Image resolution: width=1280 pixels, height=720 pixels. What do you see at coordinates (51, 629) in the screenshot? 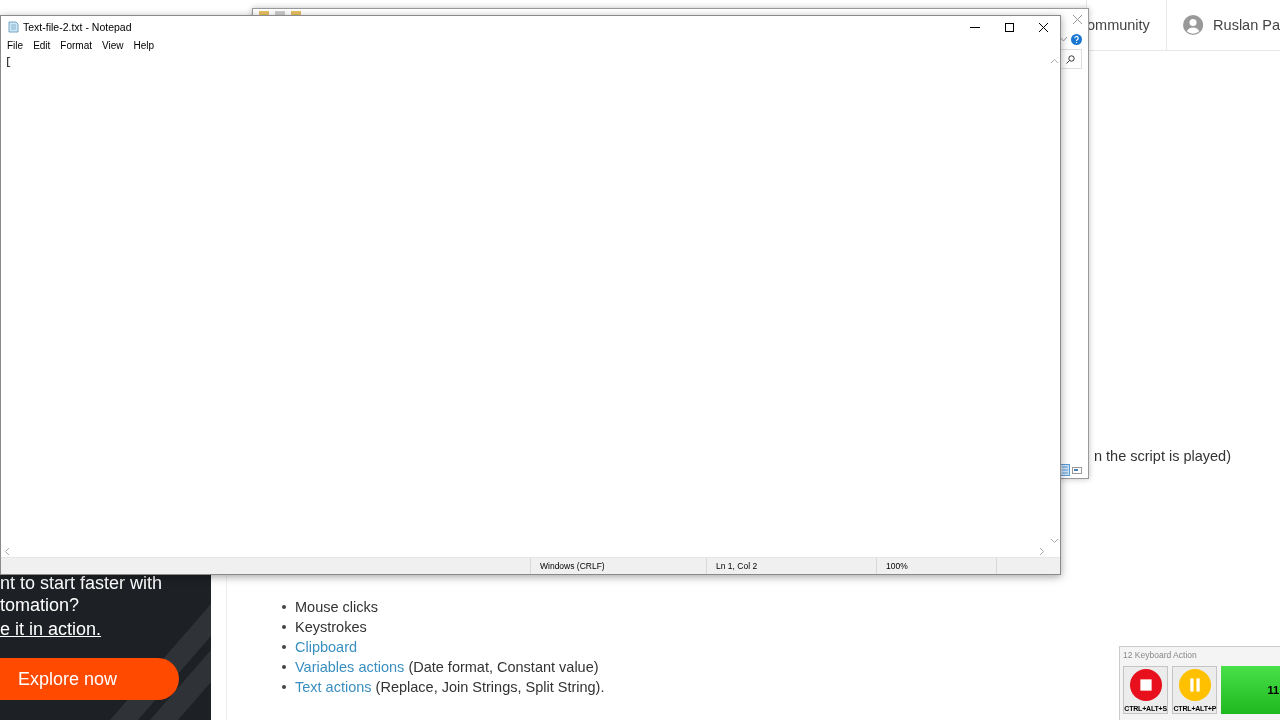
I see `promo-link: e it in action.` at bounding box center [51, 629].